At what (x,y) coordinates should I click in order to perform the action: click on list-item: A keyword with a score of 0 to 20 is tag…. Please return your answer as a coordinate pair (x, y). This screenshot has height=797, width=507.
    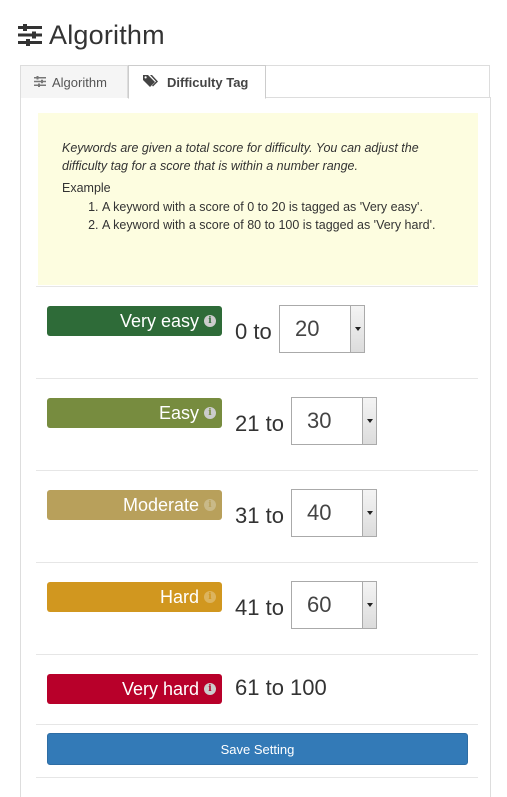
    Looking at the image, I should click on (280, 207).